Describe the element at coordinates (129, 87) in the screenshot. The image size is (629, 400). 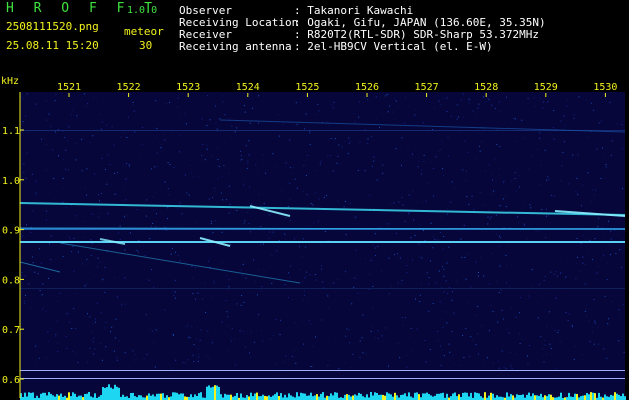
I see `time-tick-label: 1522` at that location.